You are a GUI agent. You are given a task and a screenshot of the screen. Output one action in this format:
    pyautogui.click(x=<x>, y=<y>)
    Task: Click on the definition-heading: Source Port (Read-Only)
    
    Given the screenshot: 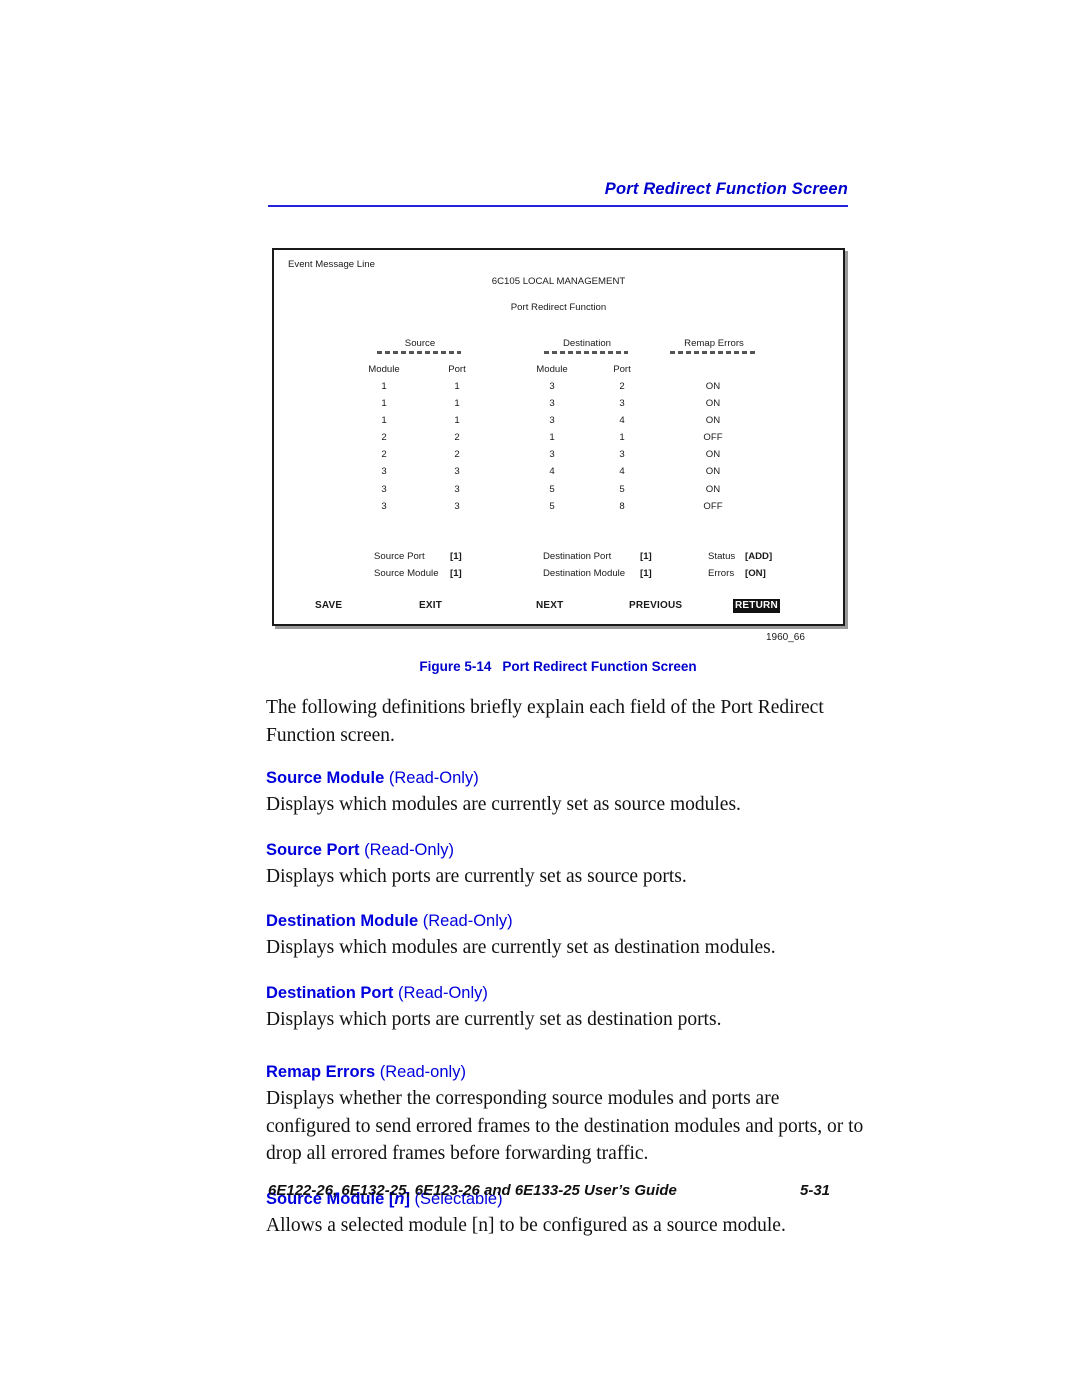 What is the action you would take?
    pyautogui.click(x=566, y=850)
    